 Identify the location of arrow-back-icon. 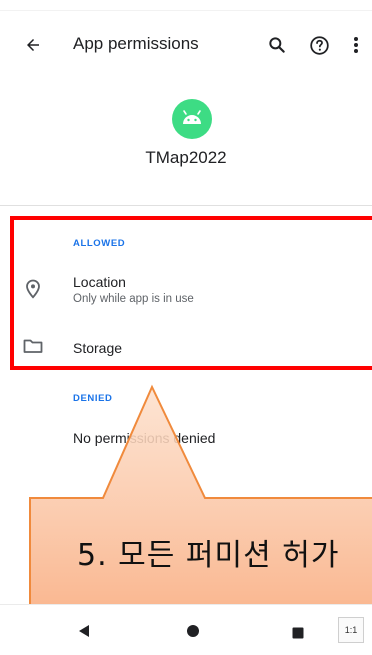
(33, 45).